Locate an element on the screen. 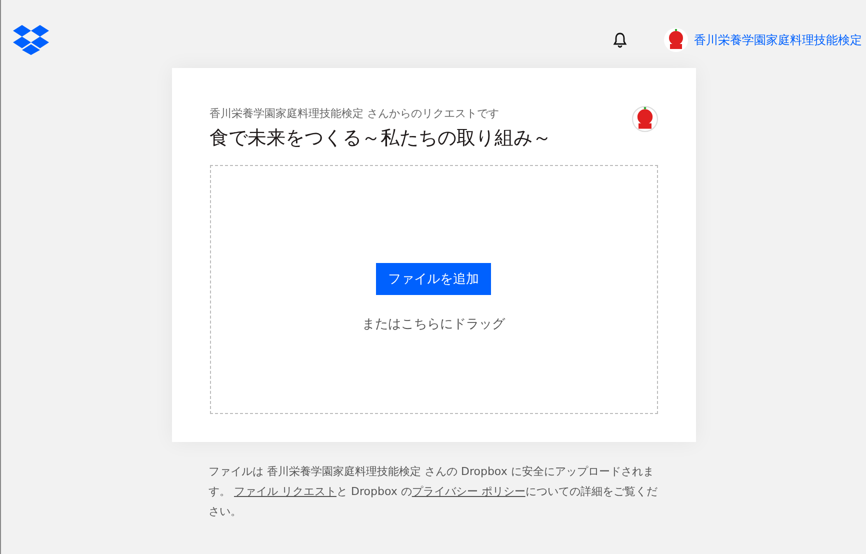 The image size is (866, 554). footer-link: プライバシー ポリシー is located at coordinates (469, 491).